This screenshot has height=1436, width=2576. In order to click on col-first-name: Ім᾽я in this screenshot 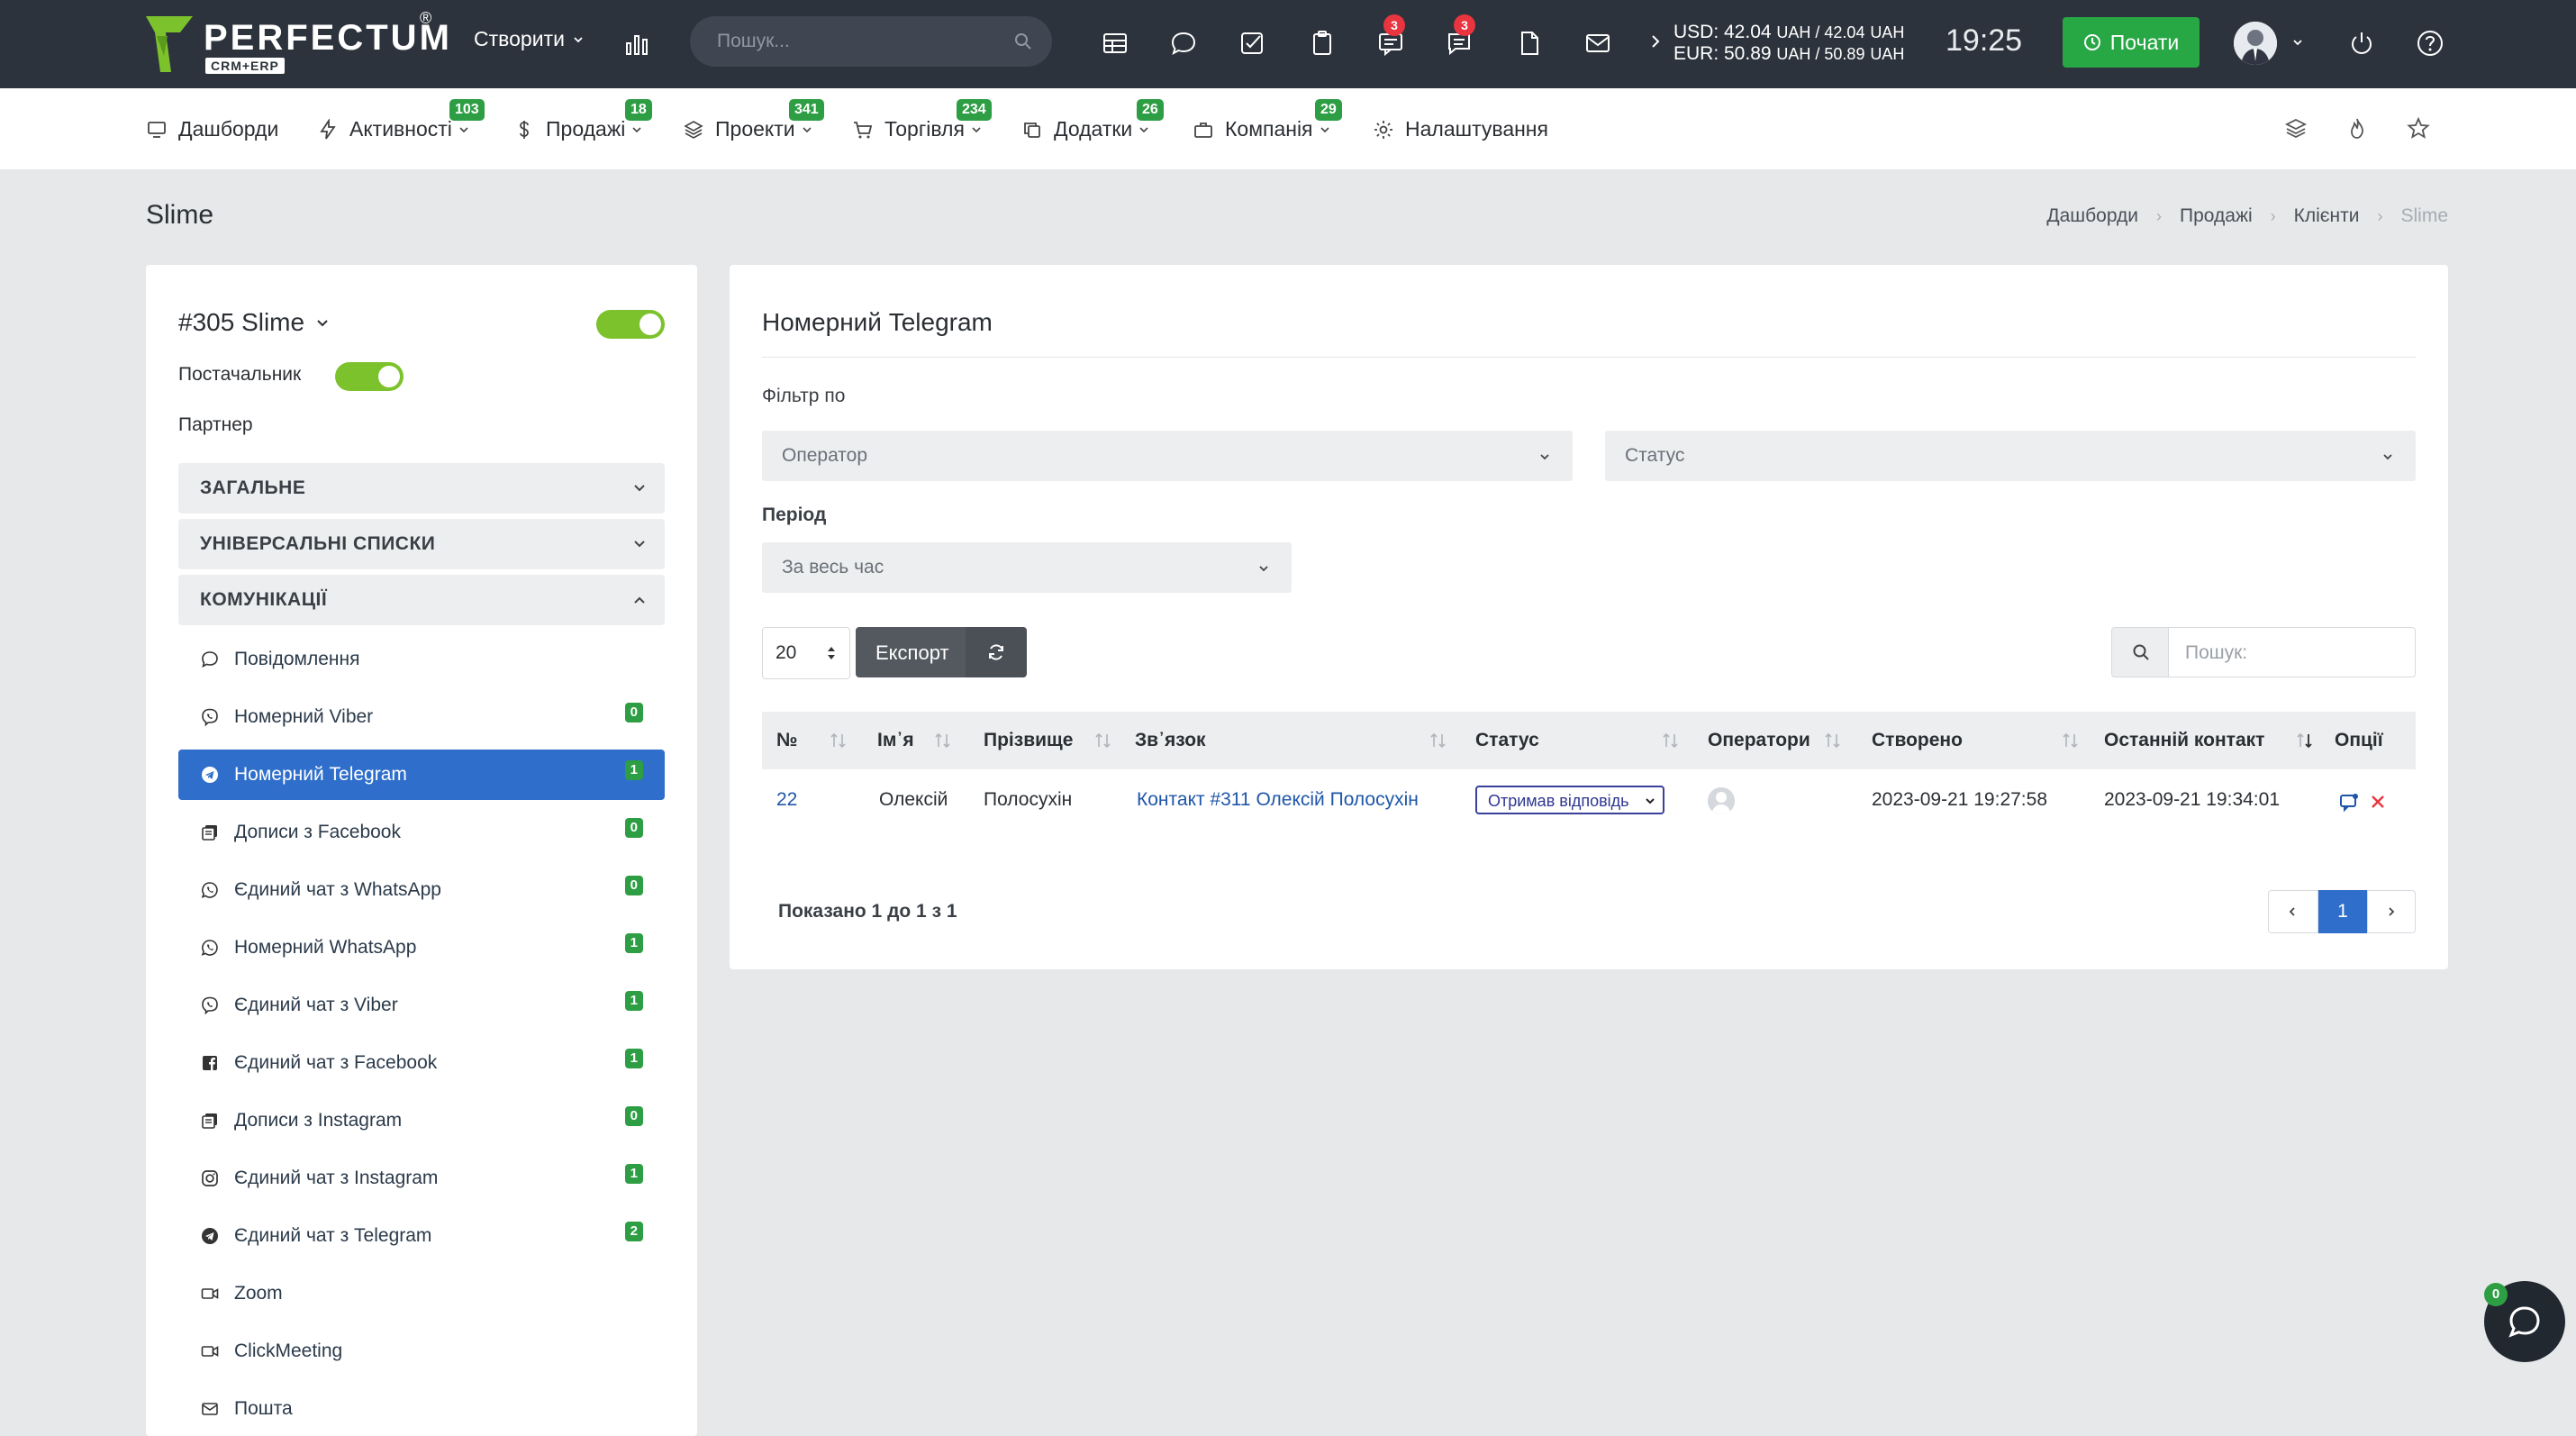, I will do `click(895, 740)`.